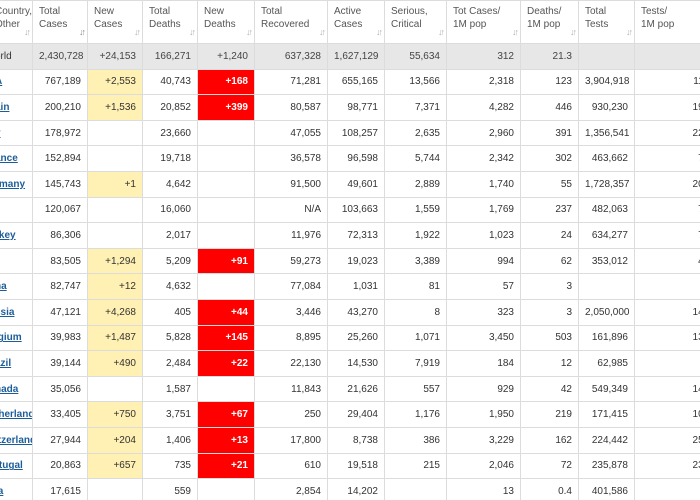 Image resolution: width=700 pixels, height=500 pixels. What do you see at coordinates (350, 286) in the screenshot?
I see `country-row: na 82,747+124,632 77,0841,03181573` at bounding box center [350, 286].